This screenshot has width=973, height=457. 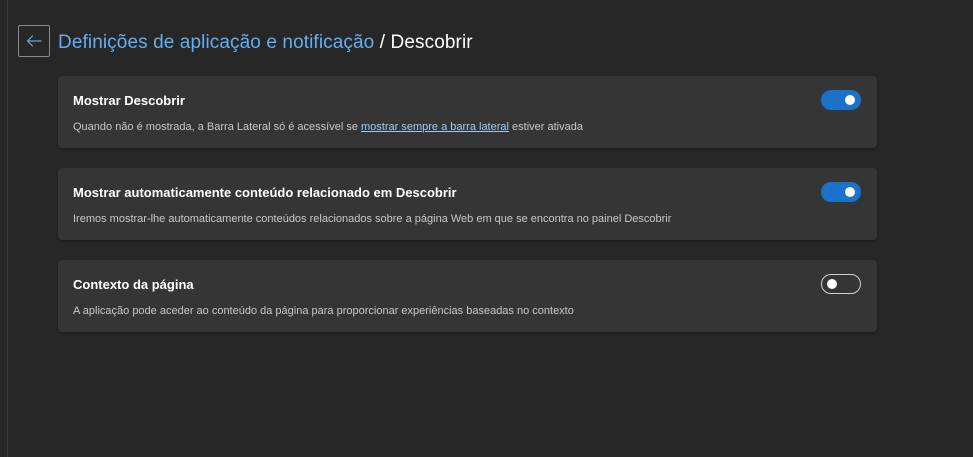 I want to click on always-show-sidebar-link: mostrar sempre a barra lateral, so click(x=435, y=127).